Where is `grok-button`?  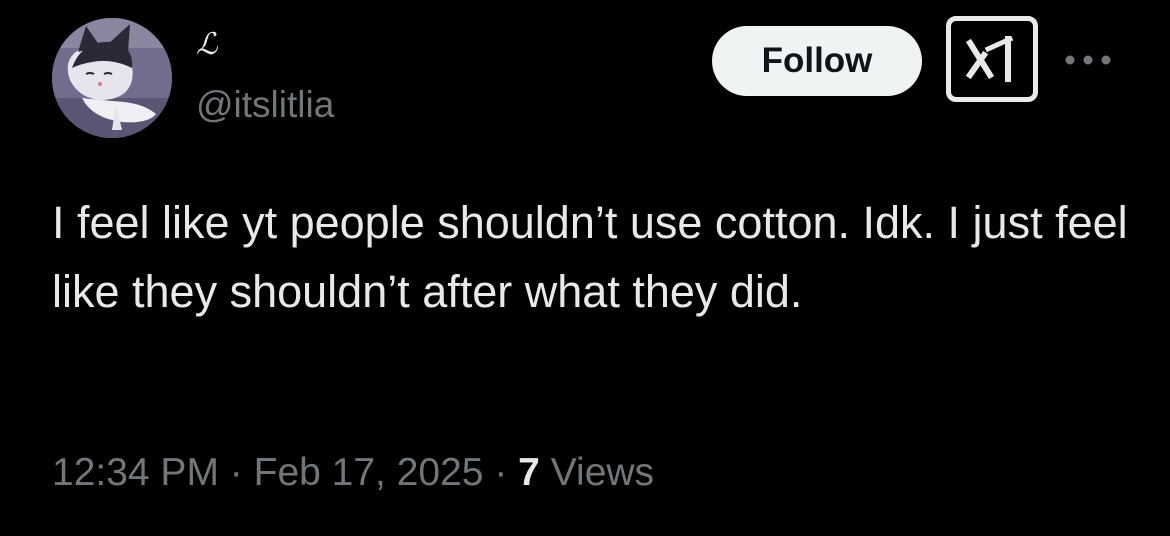
grok-button is located at coordinates (992, 59).